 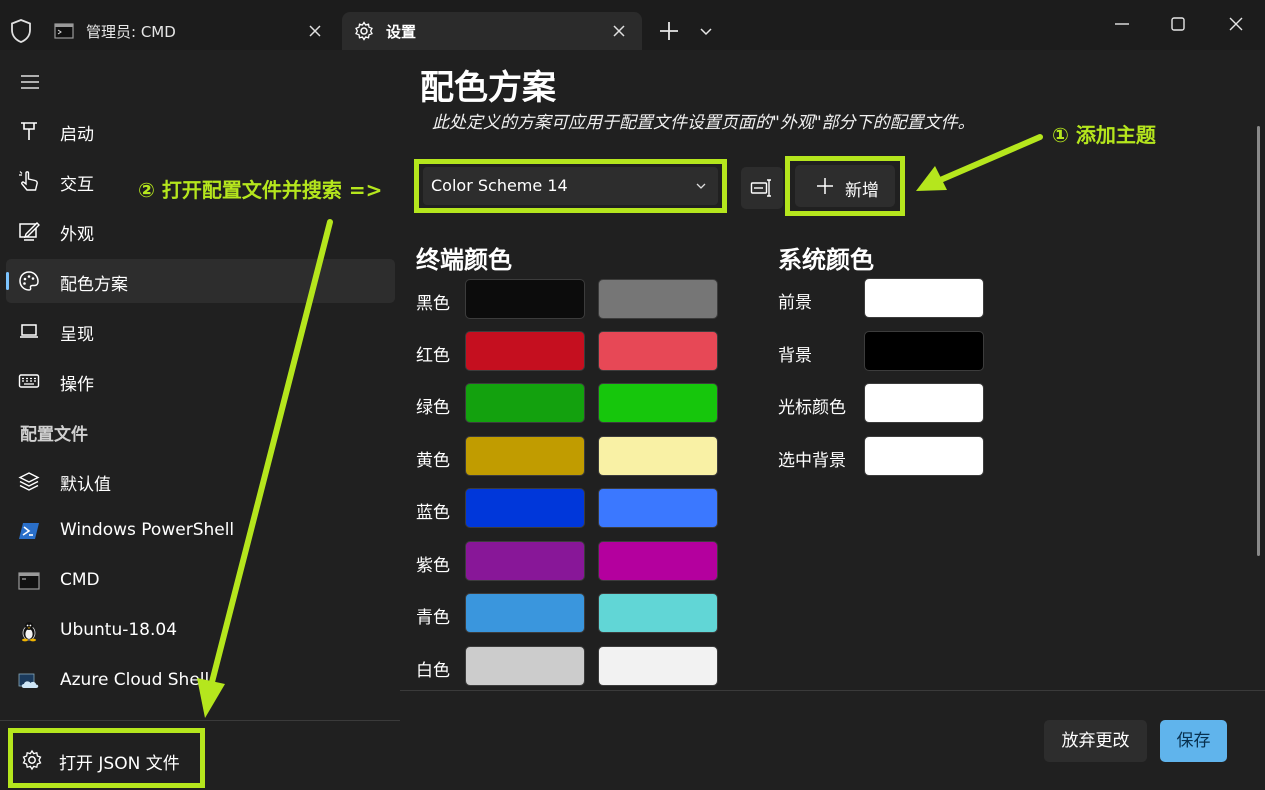 What do you see at coordinates (924, 403) in the screenshot?
I see `color-swatch-cursor` at bounding box center [924, 403].